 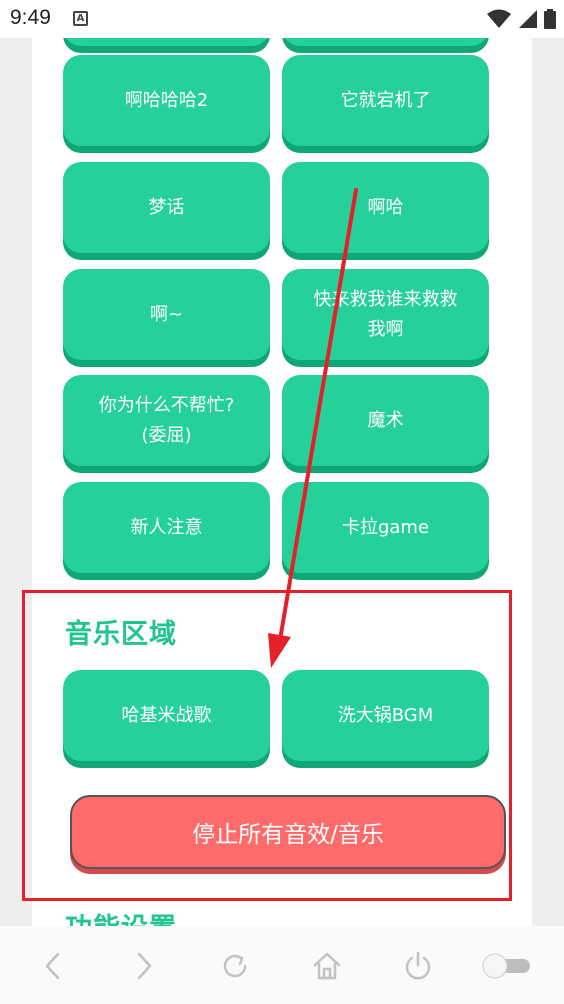 What do you see at coordinates (30, 17) in the screenshot?
I see `status-time: 9:49` at bounding box center [30, 17].